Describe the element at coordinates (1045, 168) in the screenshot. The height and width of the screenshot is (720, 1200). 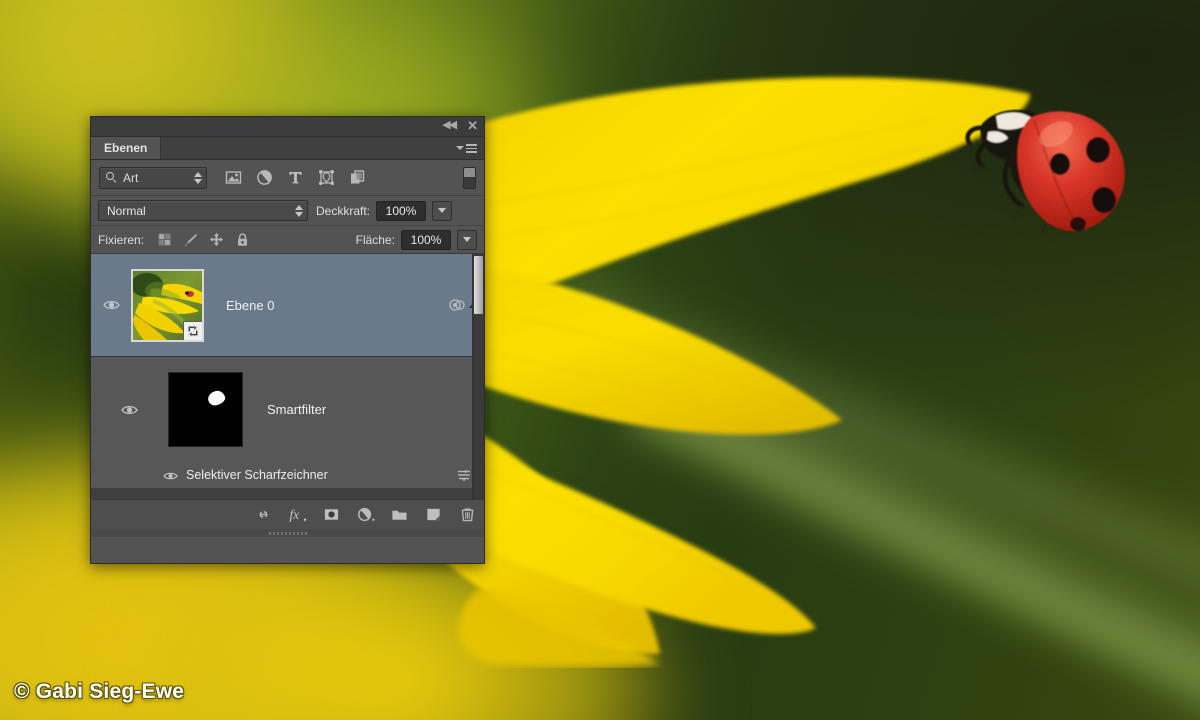
I see `ladybug` at that location.